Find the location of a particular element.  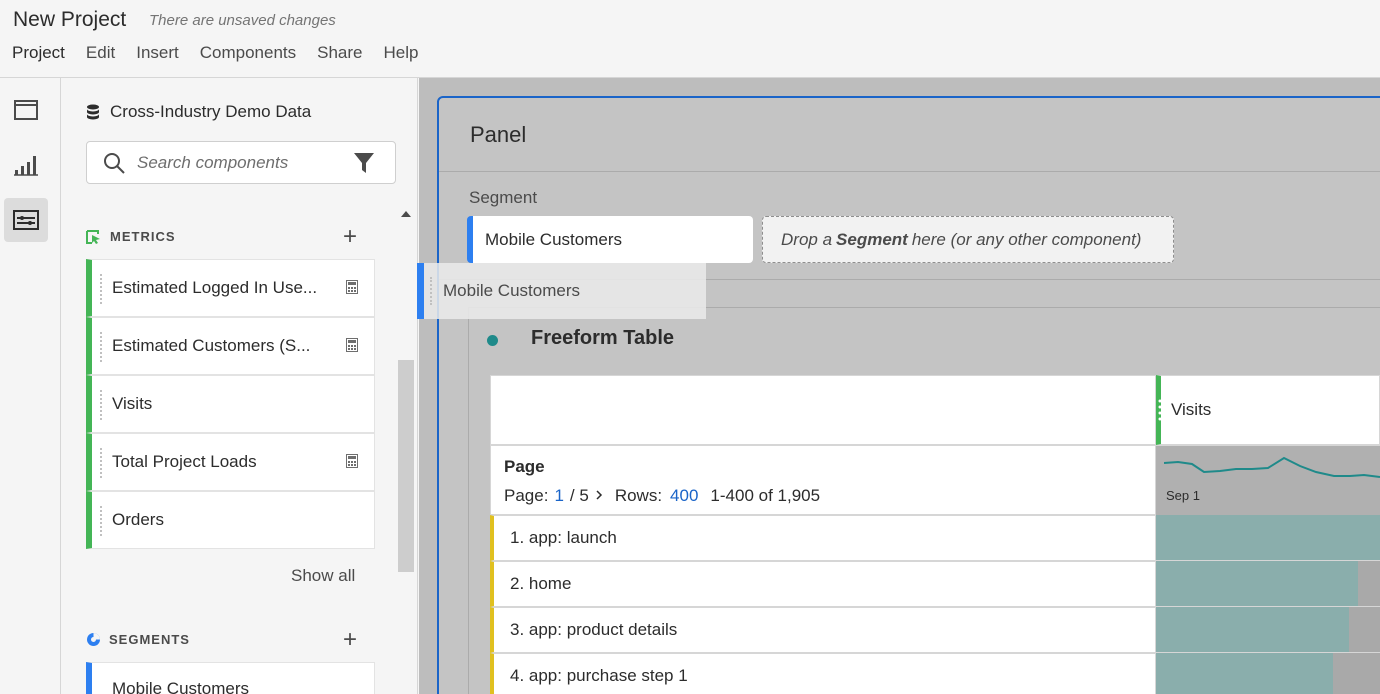

menu-insert: Insert is located at coordinates (157, 53).